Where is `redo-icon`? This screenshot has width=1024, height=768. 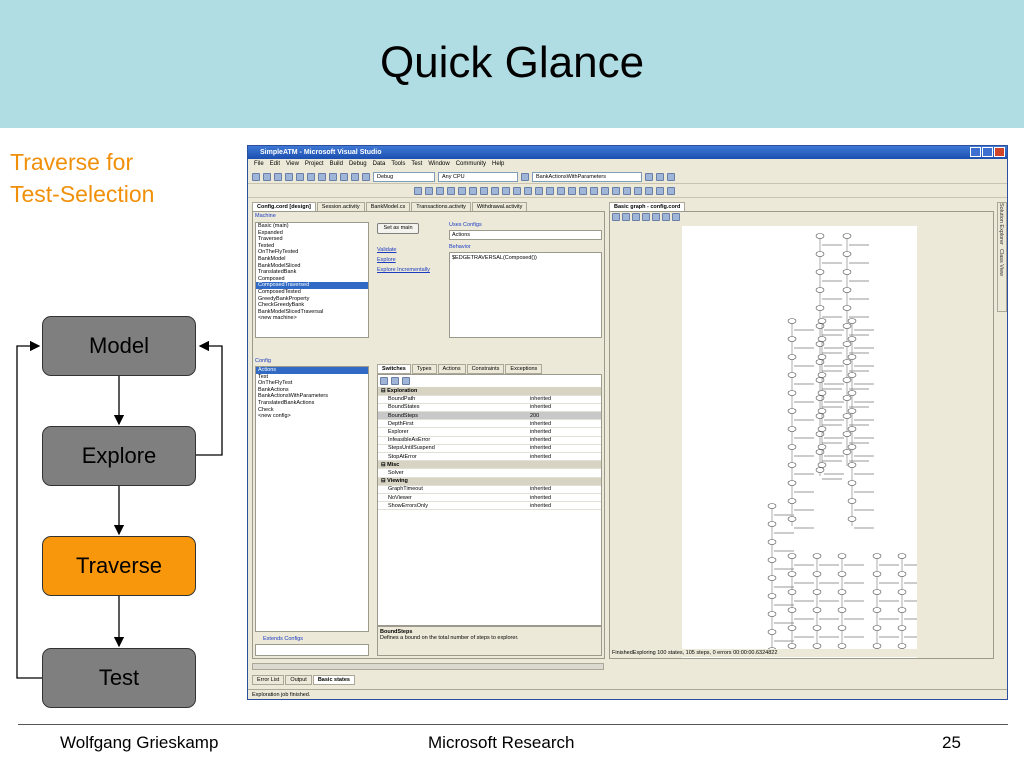
redo-icon is located at coordinates (355, 176).